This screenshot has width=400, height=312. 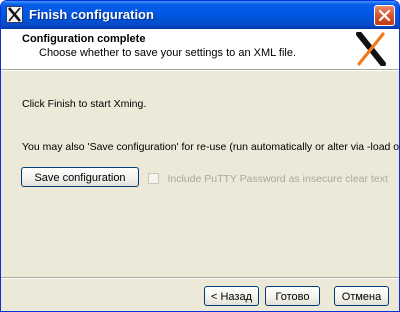 What do you see at coordinates (361, 296) in the screenshot?
I see `cancel-button: Отмена` at bounding box center [361, 296].